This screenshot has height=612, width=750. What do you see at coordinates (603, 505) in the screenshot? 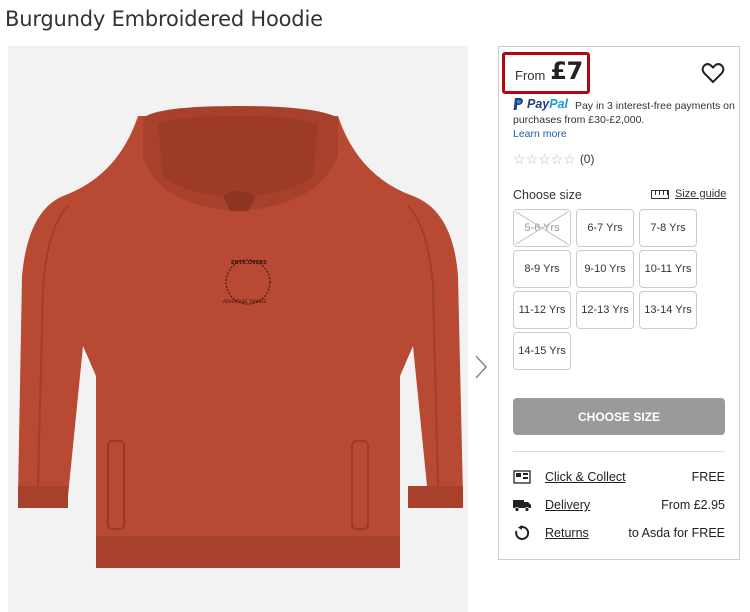
I see `delivery-link: Delivery` at bounding box center [603, 505].